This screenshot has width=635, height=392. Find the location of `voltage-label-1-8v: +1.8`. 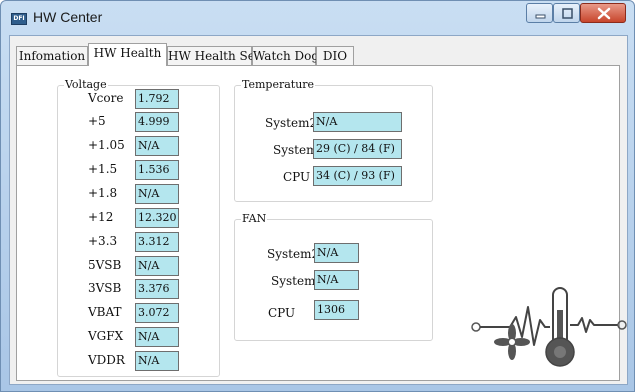

voltage-label-1-8v: +1.8 is located at coordinates (103, 193).